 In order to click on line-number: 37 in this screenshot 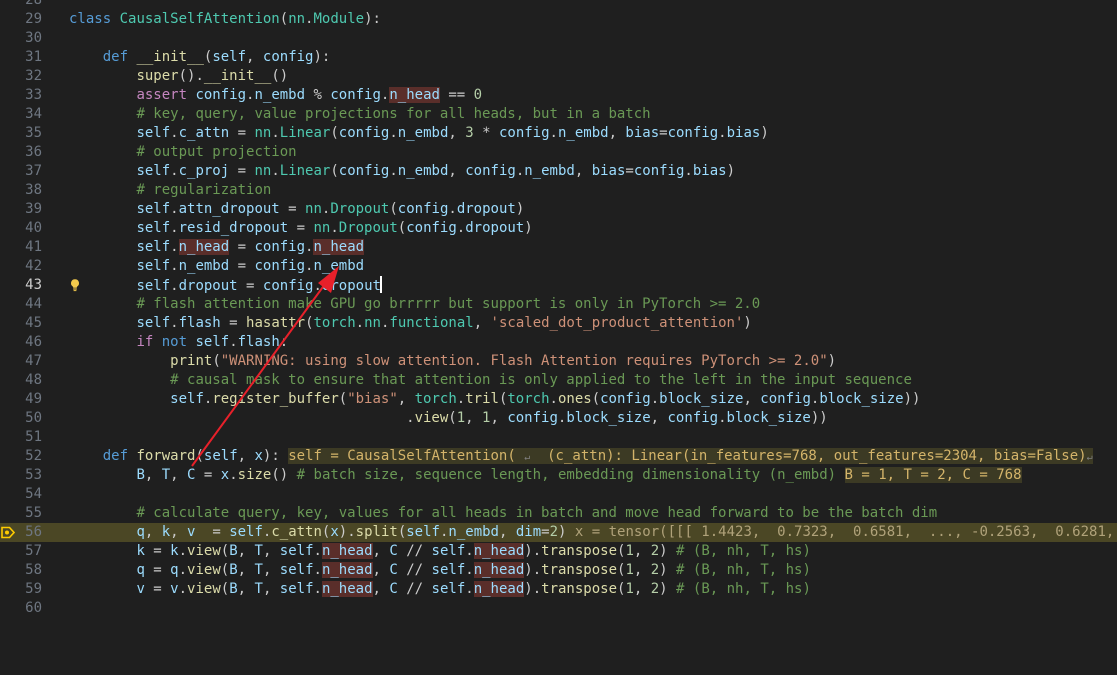, I will do `click(33, 171)`.